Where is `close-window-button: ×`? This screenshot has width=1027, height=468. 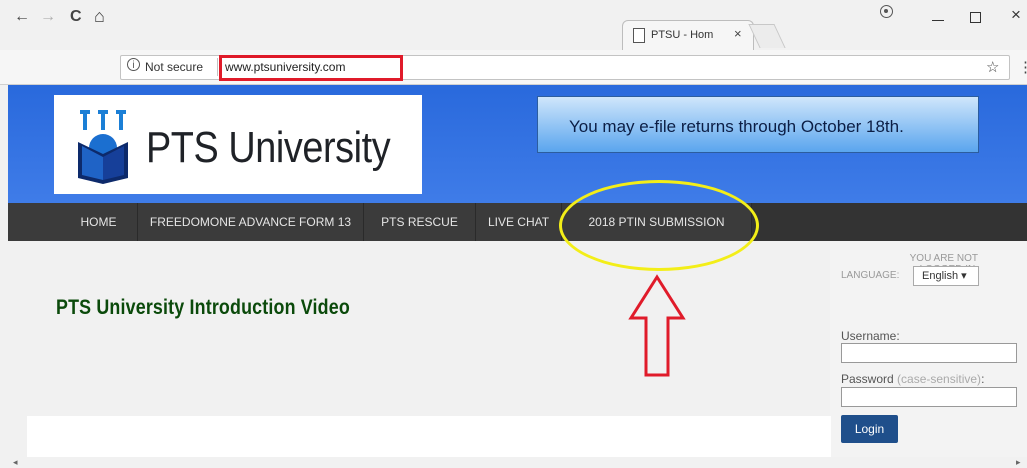 close-window-button: × is located at coordinates (1016, 15).